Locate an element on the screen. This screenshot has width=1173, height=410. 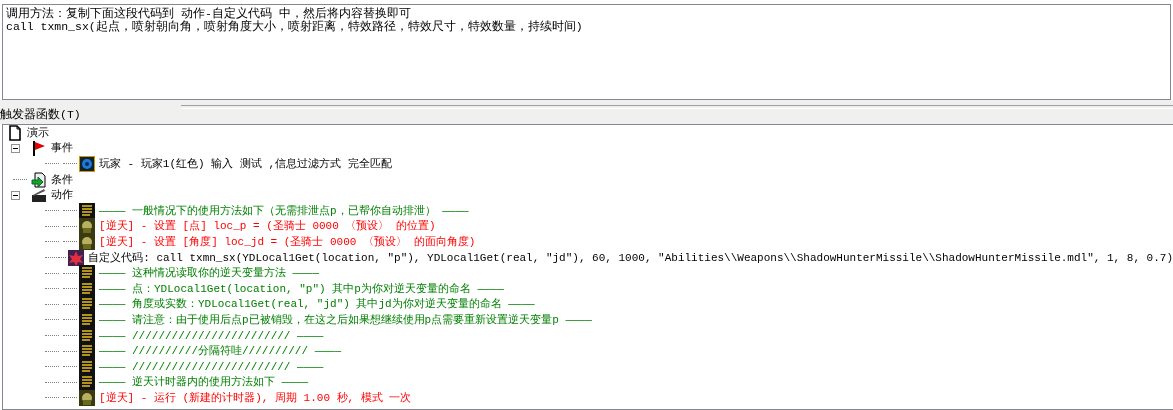
tree-item-label: [逆天] - 设置 [点] loc_p = (圣骑士 0000 〈预设〉 的位置) is located at coordinates (267, 226).